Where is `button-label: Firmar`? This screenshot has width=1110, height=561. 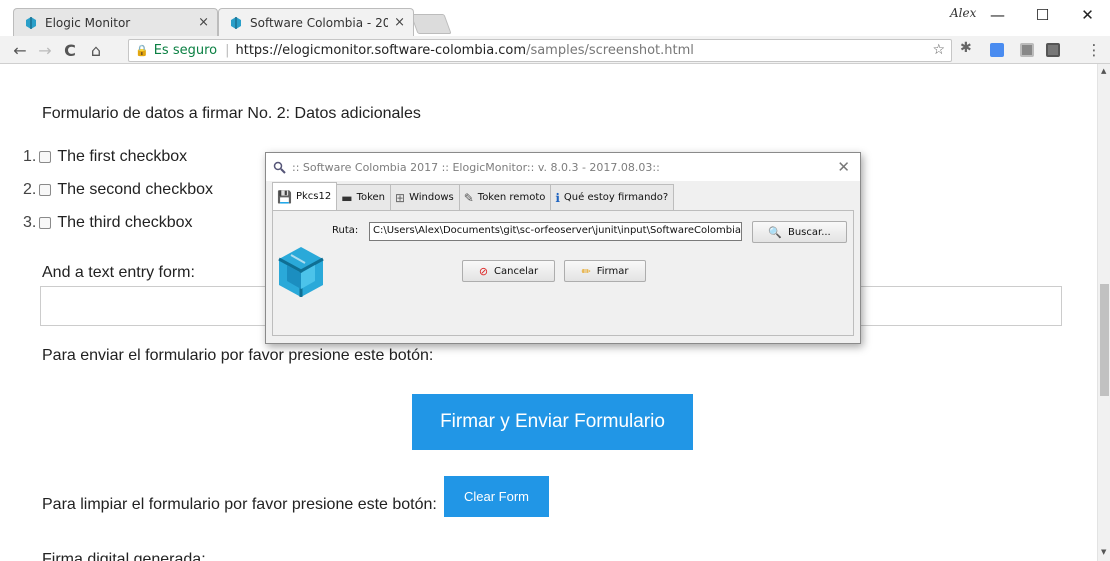
button-label: Firmar is located at coordinates (612, 271).